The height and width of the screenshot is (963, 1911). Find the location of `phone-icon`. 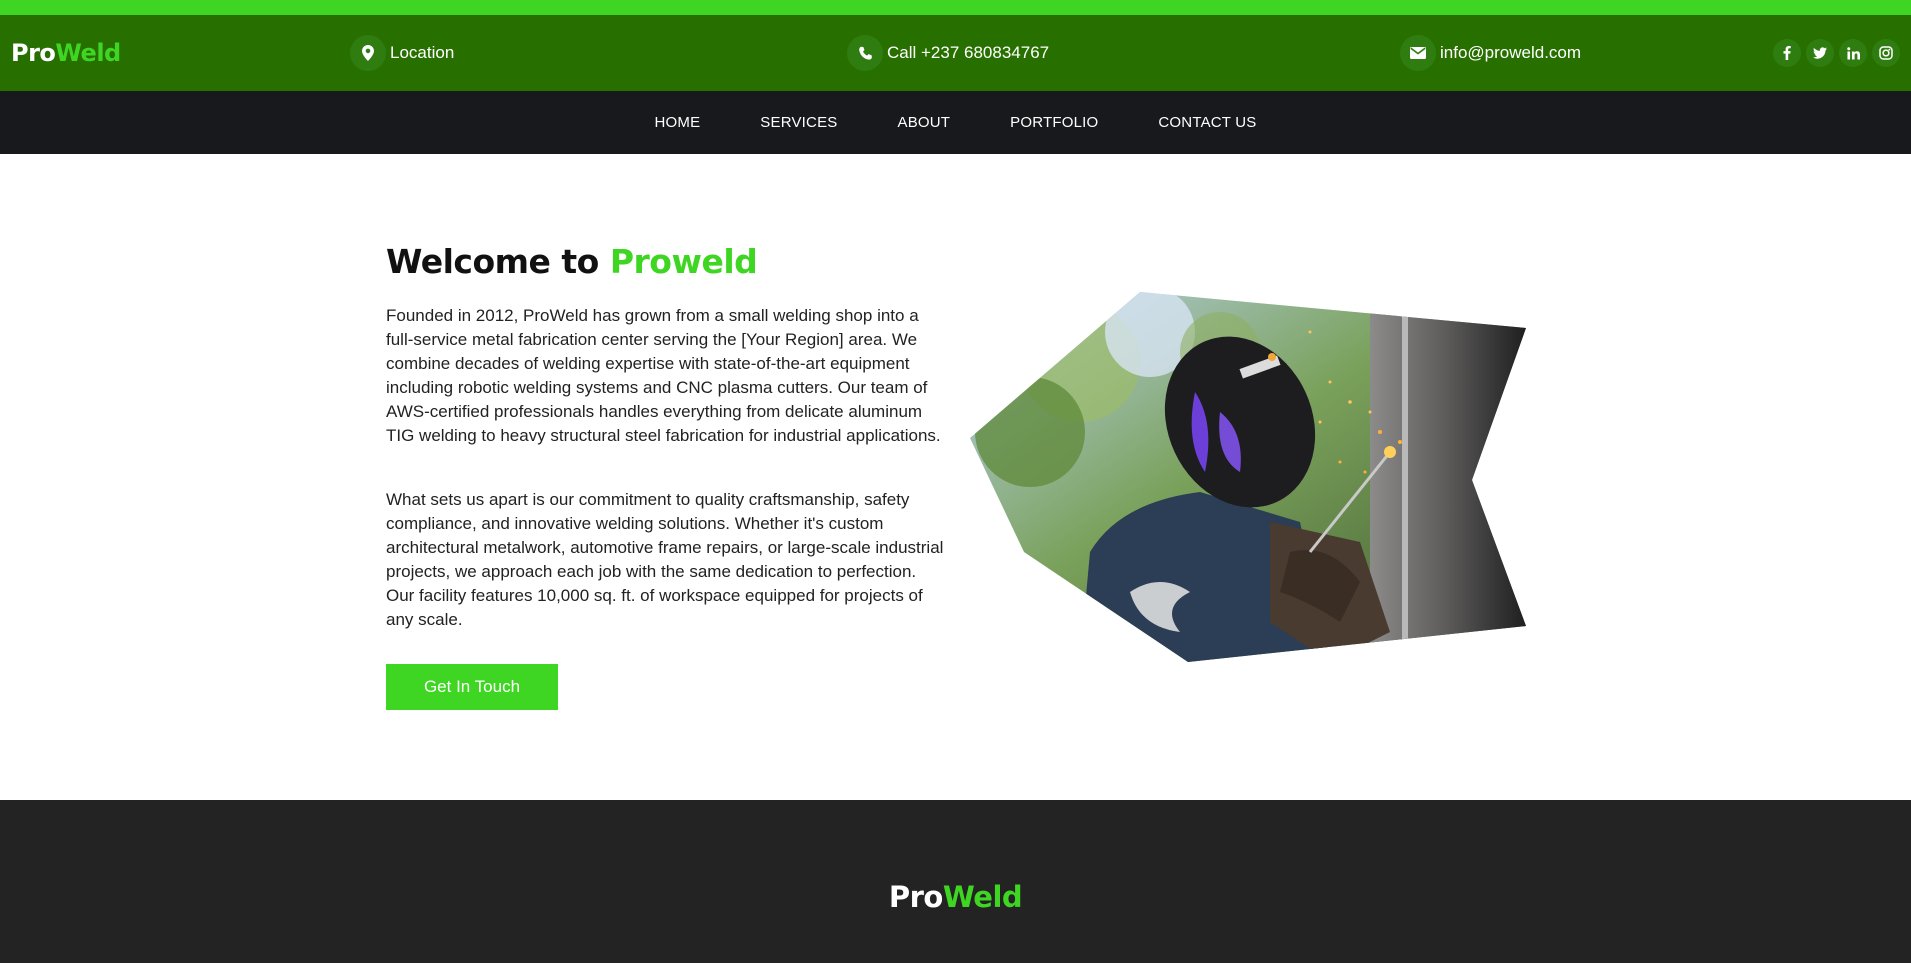

phone-icon is located at coordinates (865, 53).